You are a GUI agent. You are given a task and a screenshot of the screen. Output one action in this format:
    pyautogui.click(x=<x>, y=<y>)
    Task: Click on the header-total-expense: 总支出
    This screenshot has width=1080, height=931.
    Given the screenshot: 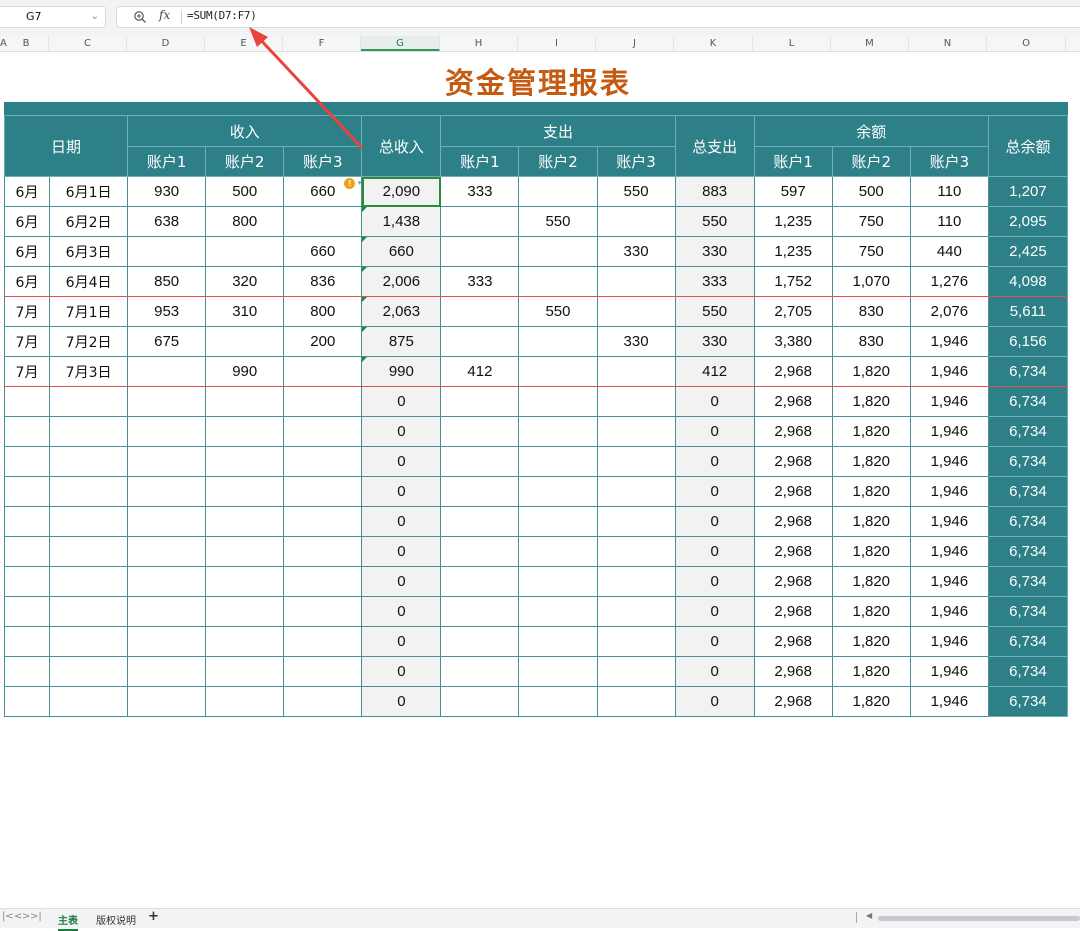 What is the action you would take?
    pyautogui.click(x=714, y=146)
    